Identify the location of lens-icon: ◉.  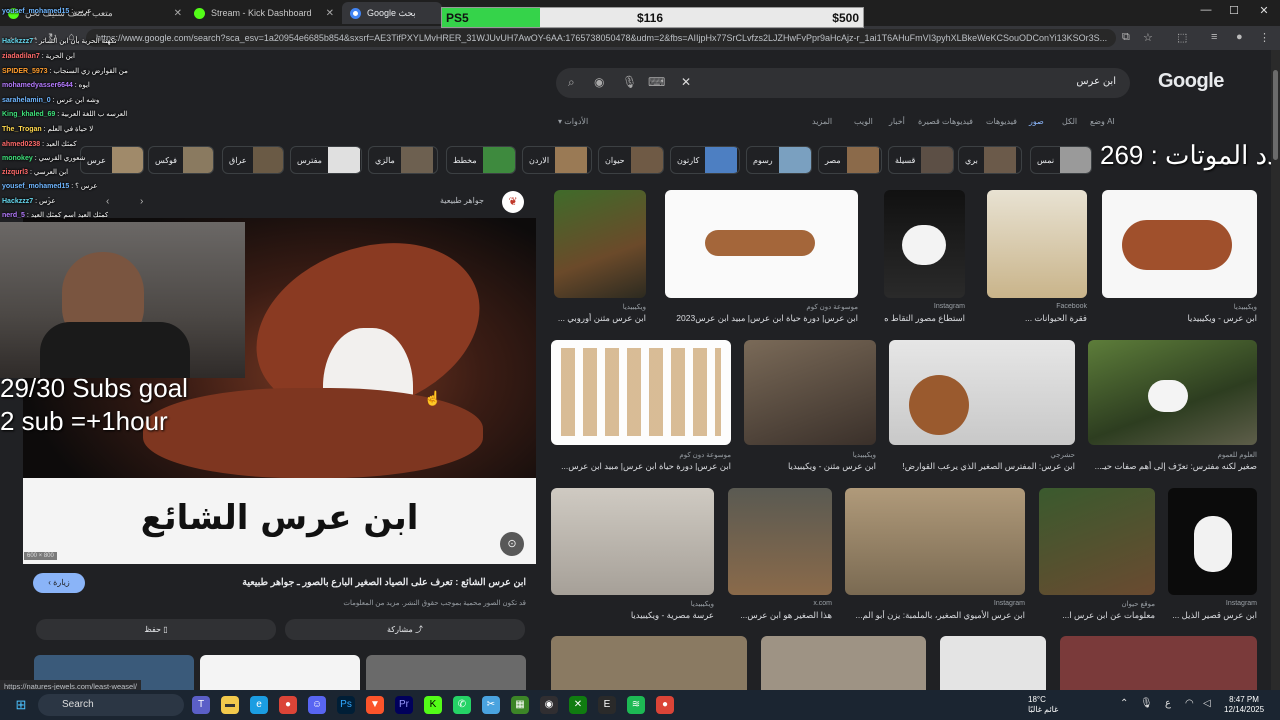
(599, 82).